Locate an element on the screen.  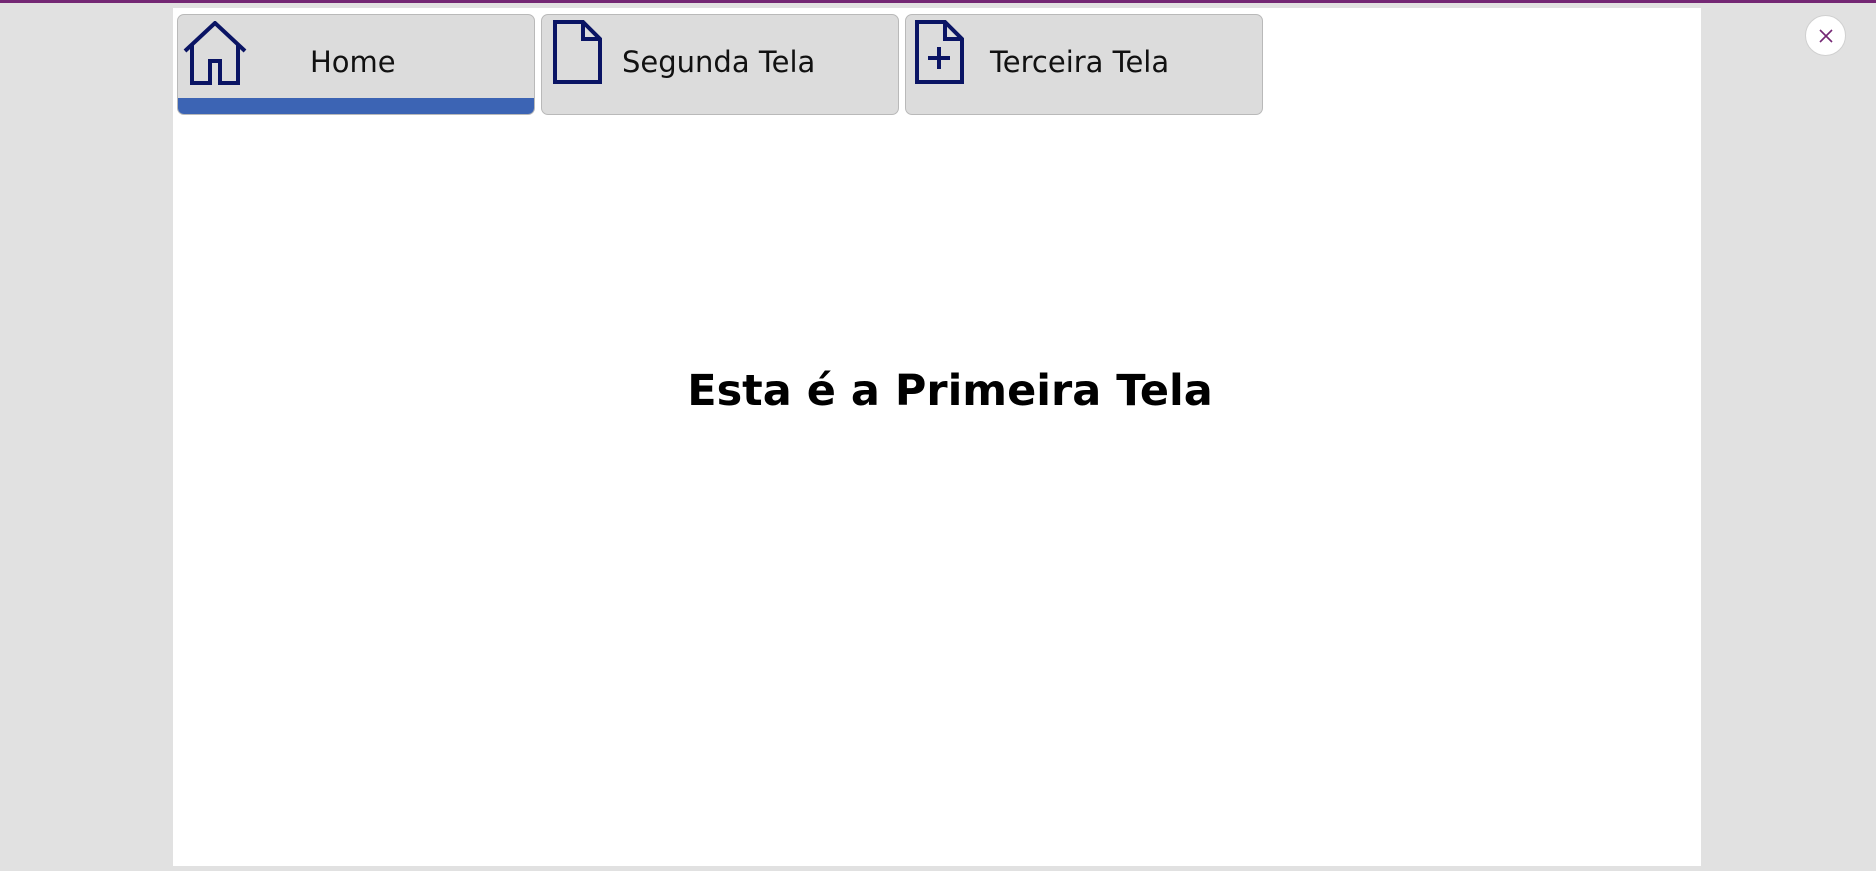
close-icon is located at coordinates (1826, 36).